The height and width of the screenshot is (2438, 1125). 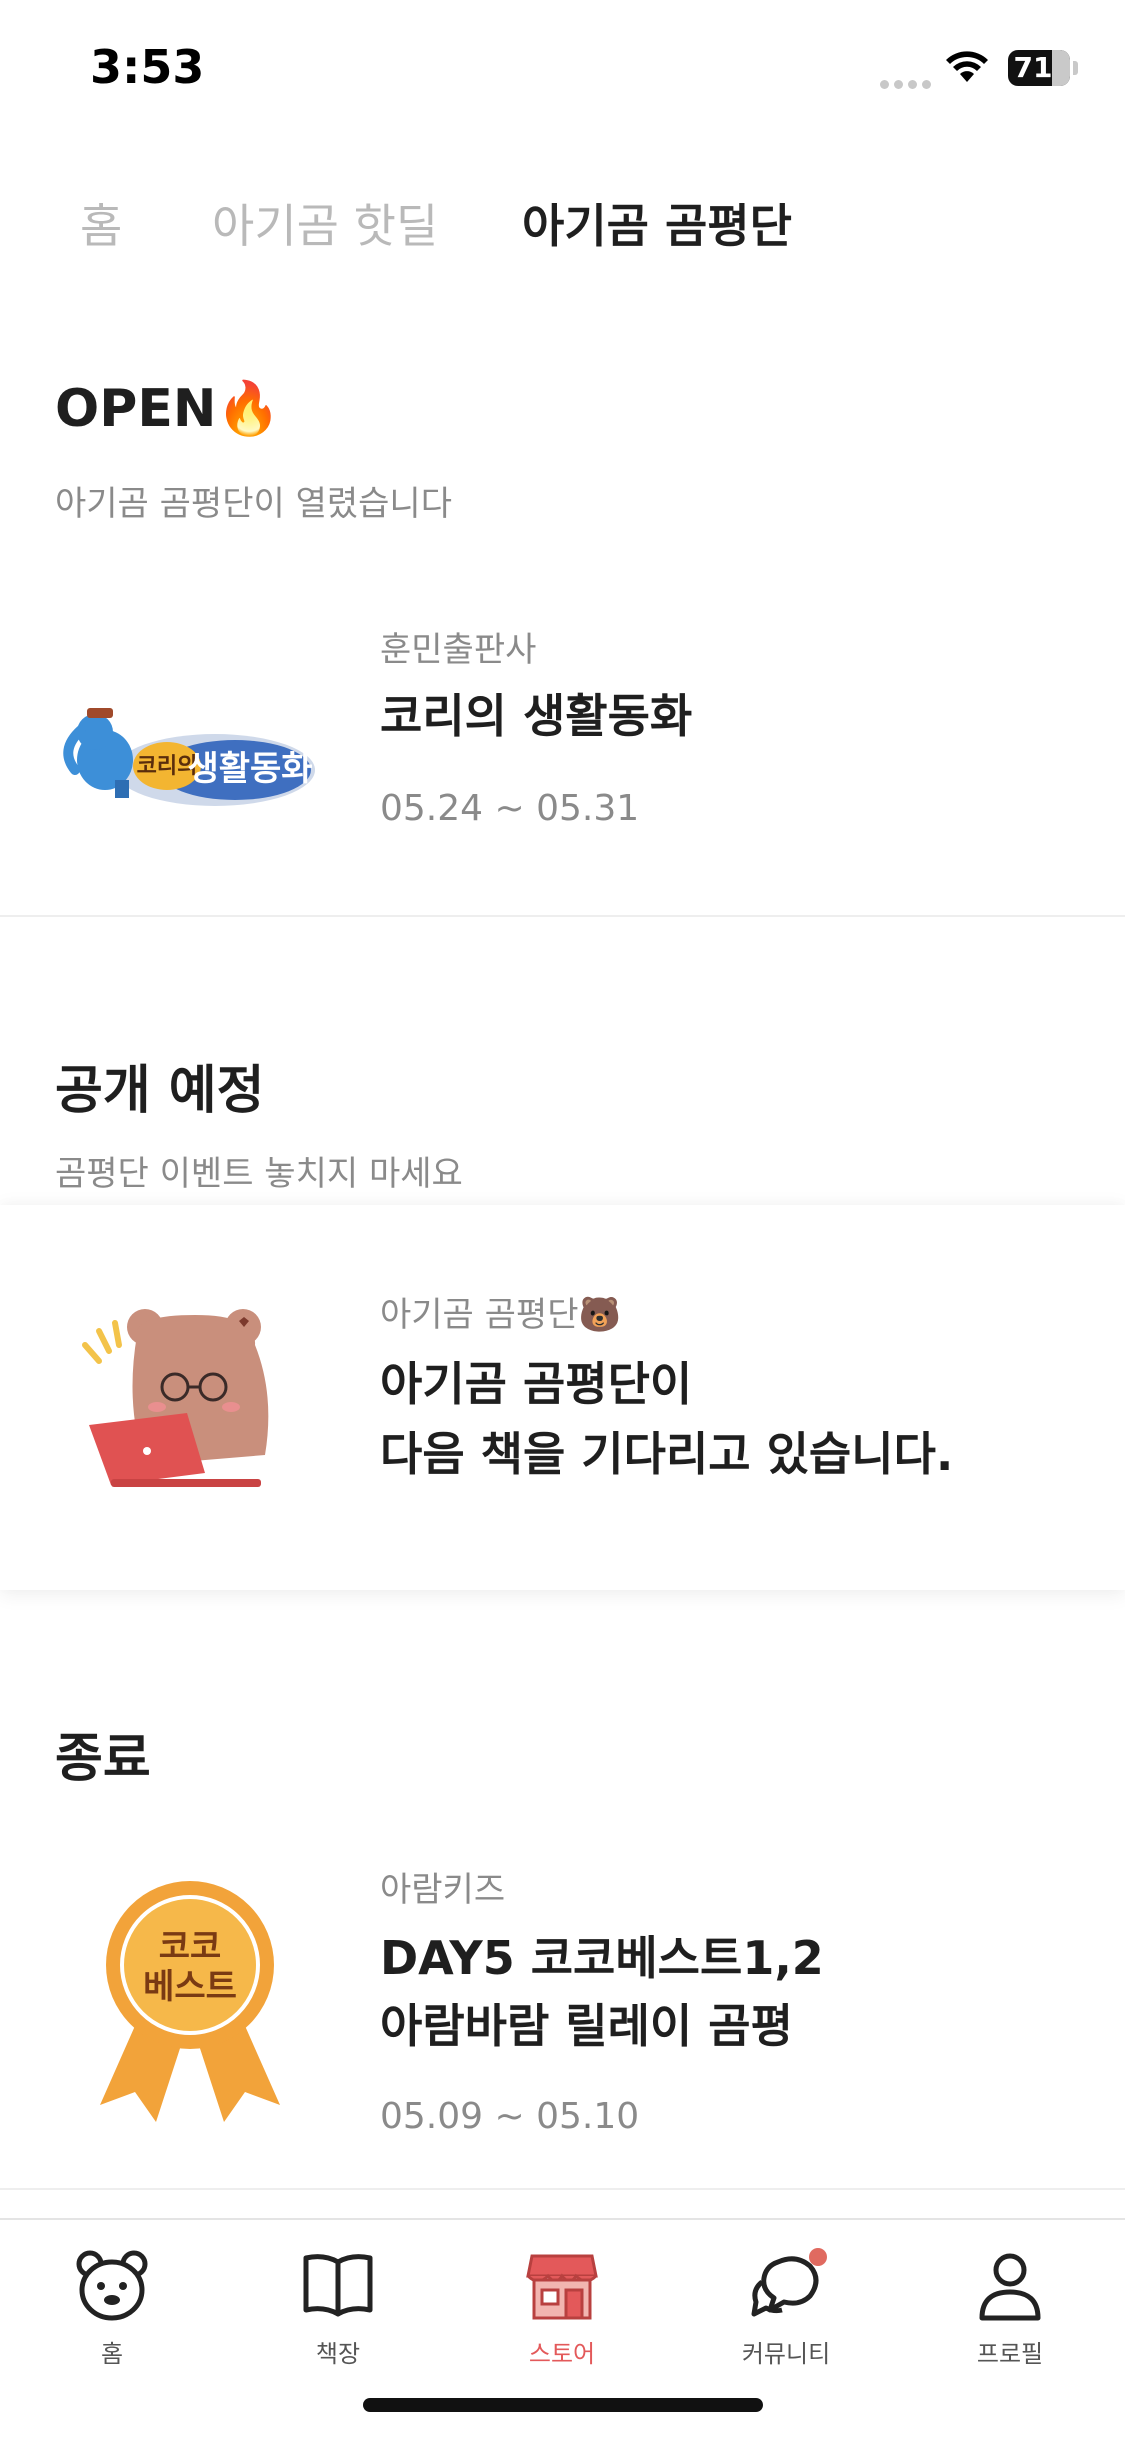 I want to click on top-tabs: 홈 아기곰 핫딜 아기곰 곰평단, so click(x=562, y=230).